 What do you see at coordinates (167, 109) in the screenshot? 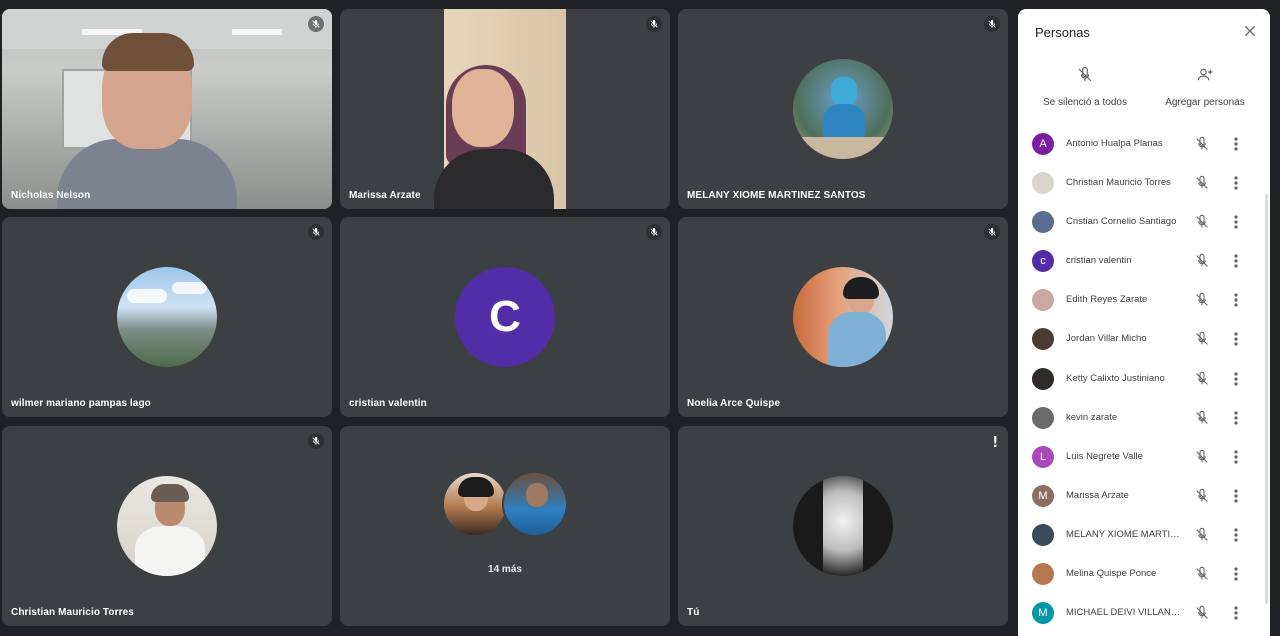
I see `video-tile-nicholas: Nicholas Nelson` at bounding box center [167, 109].